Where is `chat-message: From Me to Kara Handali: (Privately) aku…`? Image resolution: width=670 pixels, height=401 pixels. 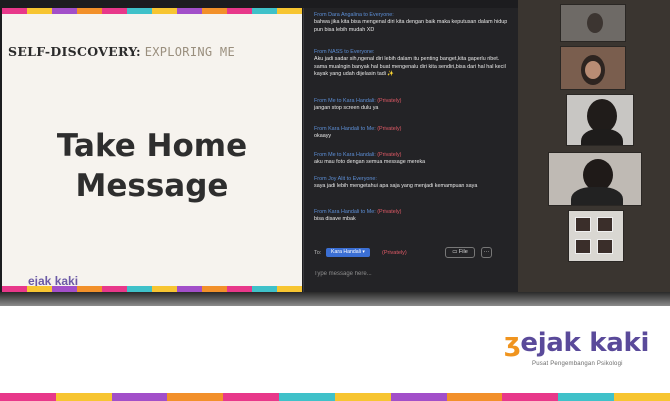 chat-message: From Me to Kara Handali: (Privately) aku… is located at coordinates (412, 159).